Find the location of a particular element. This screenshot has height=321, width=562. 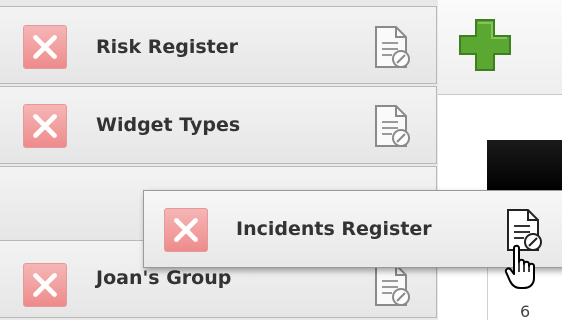

hand-pointer-icon is located at coordinates (521, 267).